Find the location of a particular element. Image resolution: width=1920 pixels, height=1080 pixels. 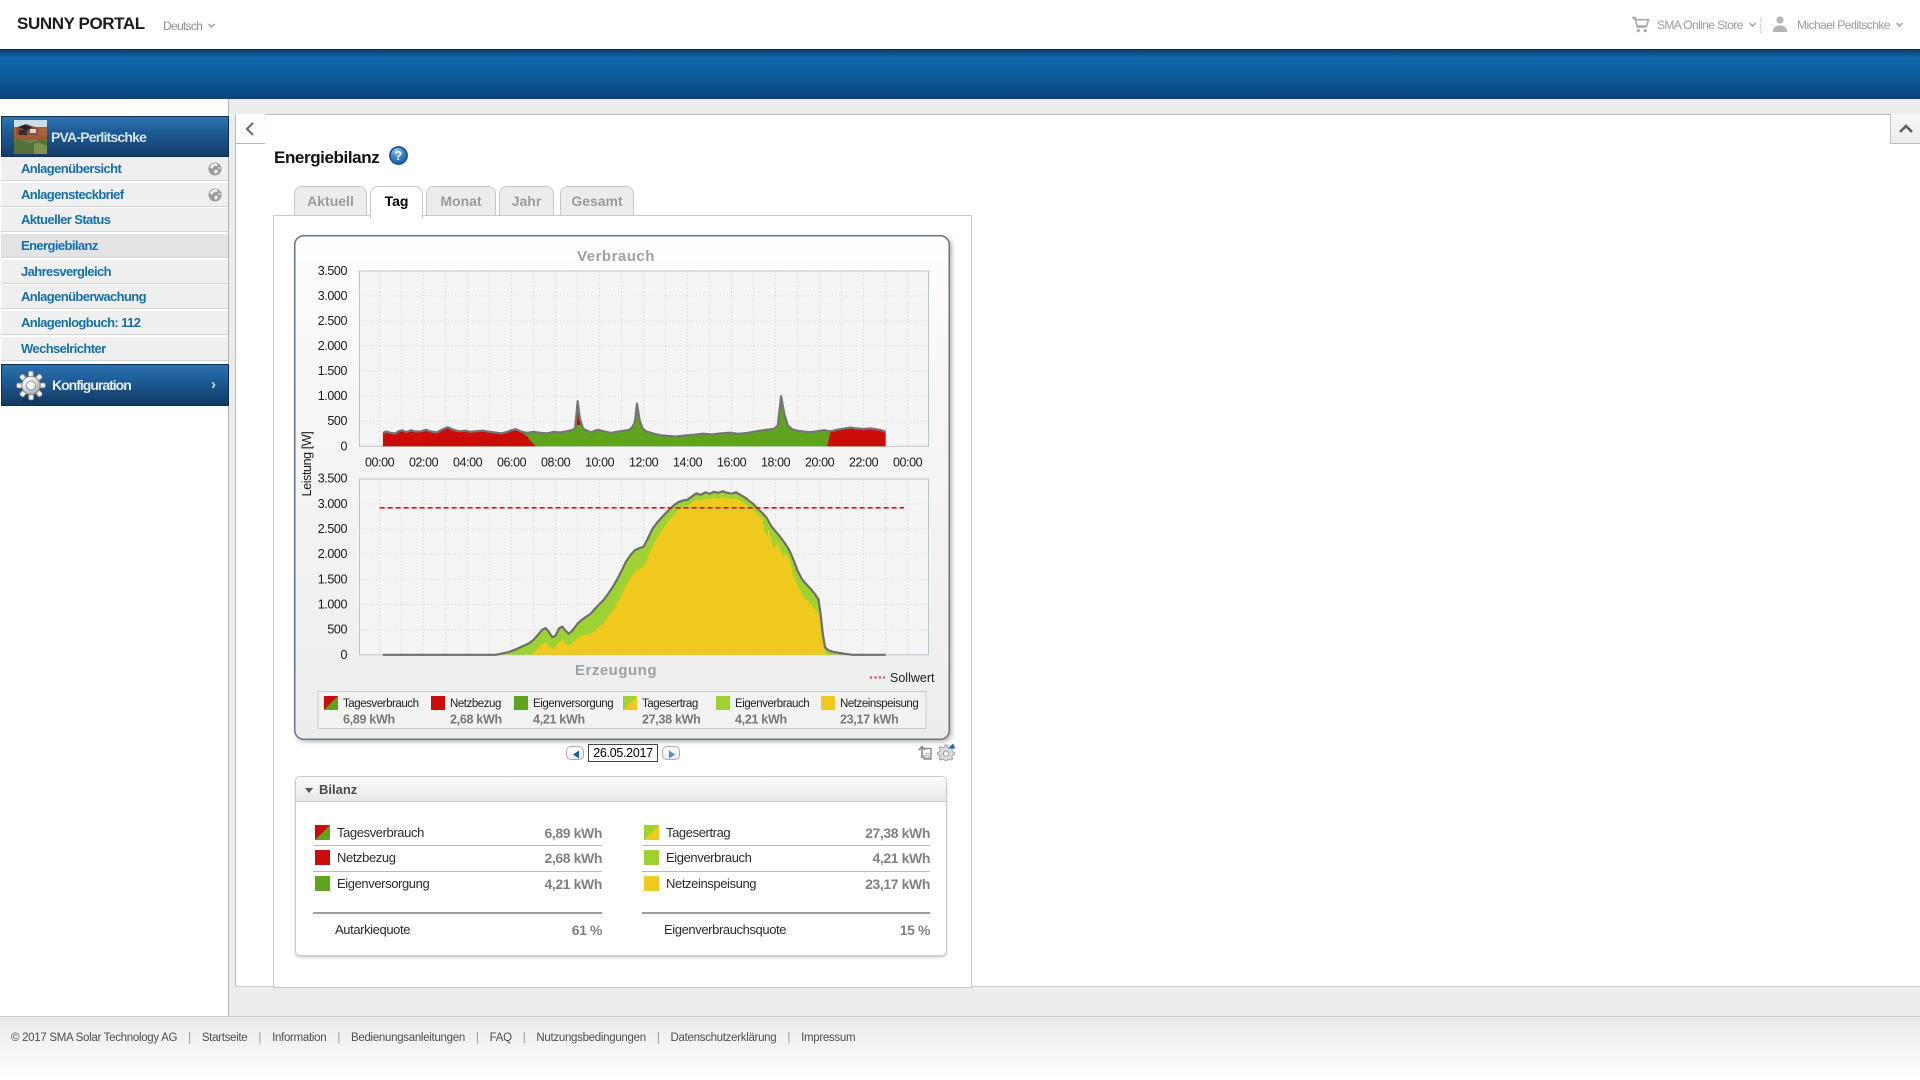

svg-text: 06:00 is located at coordinates (512, 463).